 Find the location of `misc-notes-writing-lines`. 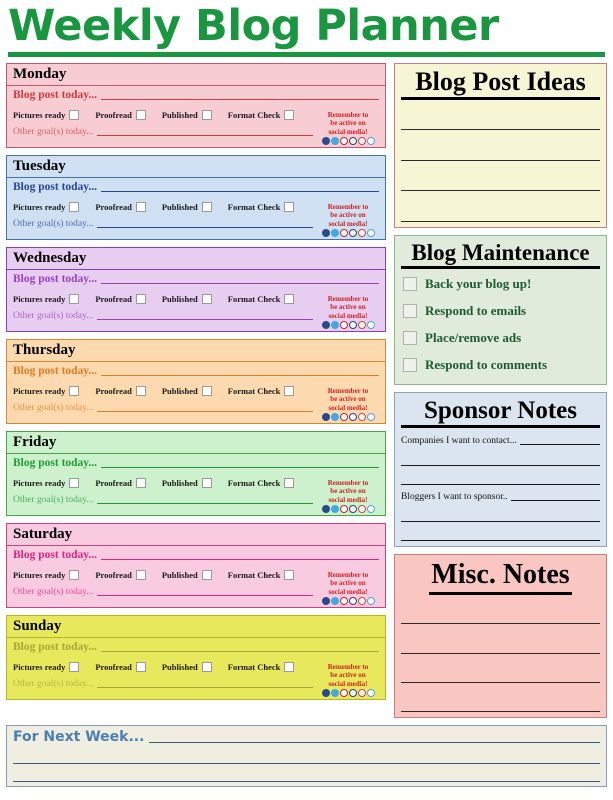

misc-notes-writing-lines is located at coordinates (500, 653).